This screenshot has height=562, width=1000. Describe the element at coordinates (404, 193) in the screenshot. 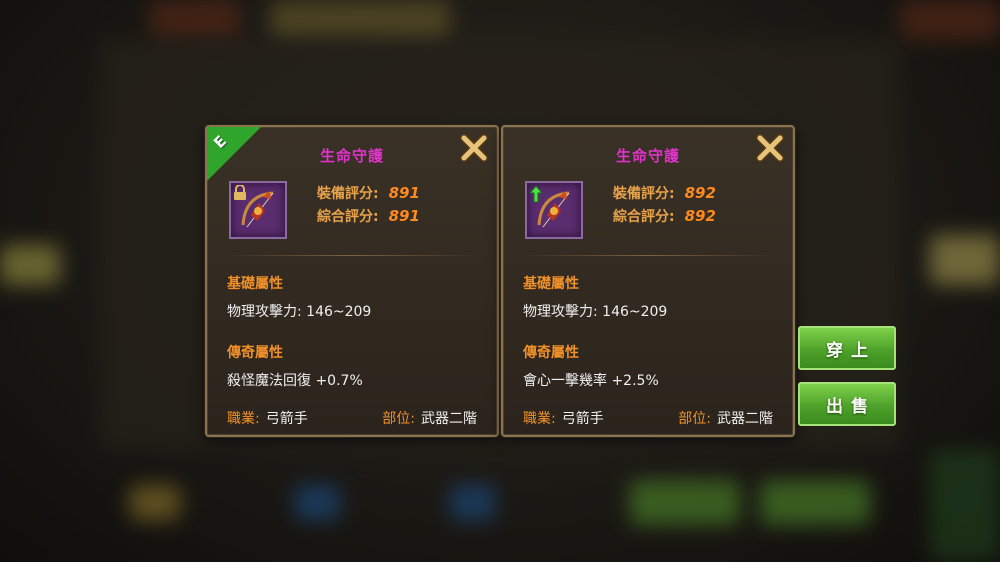

I see `equip-score-value: 891` at that location.